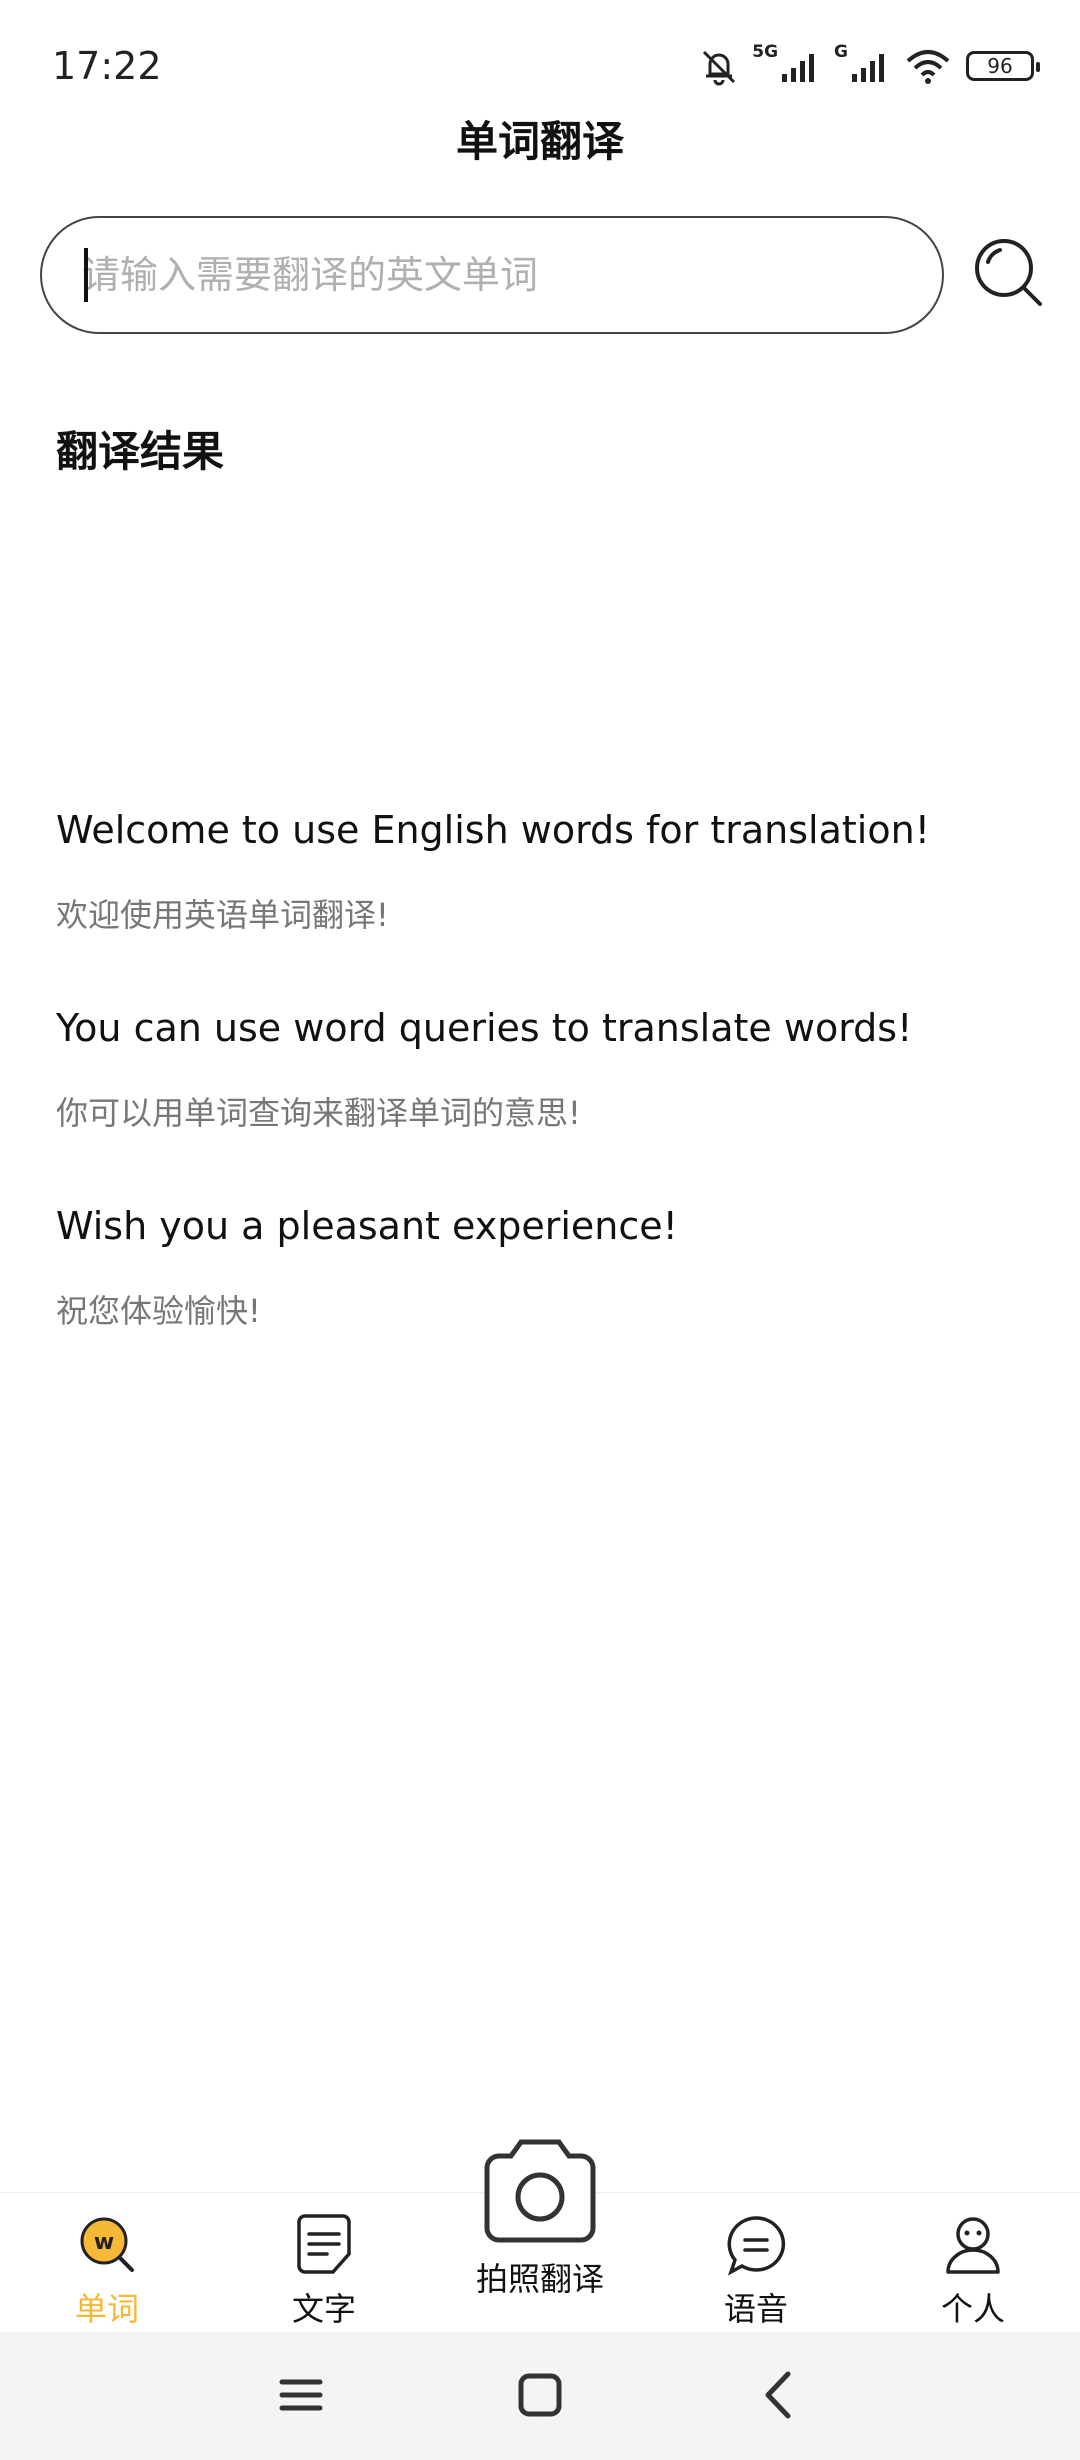  I want to click on search-button, so click(1011, 275).